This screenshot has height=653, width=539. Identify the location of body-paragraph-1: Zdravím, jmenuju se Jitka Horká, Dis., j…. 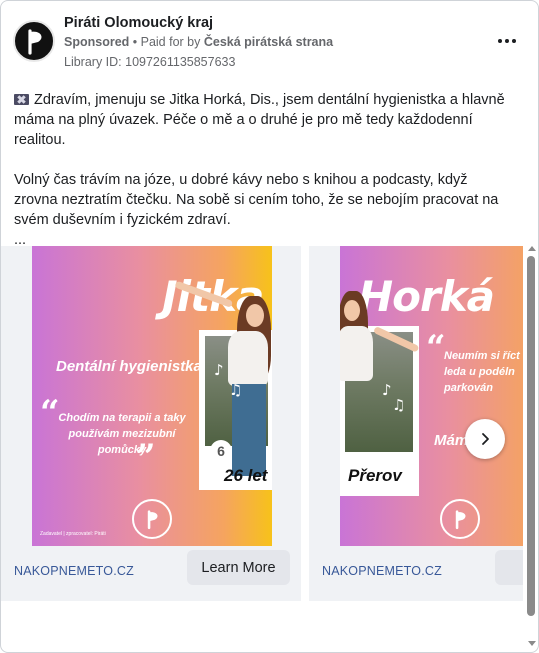
(259, 120).